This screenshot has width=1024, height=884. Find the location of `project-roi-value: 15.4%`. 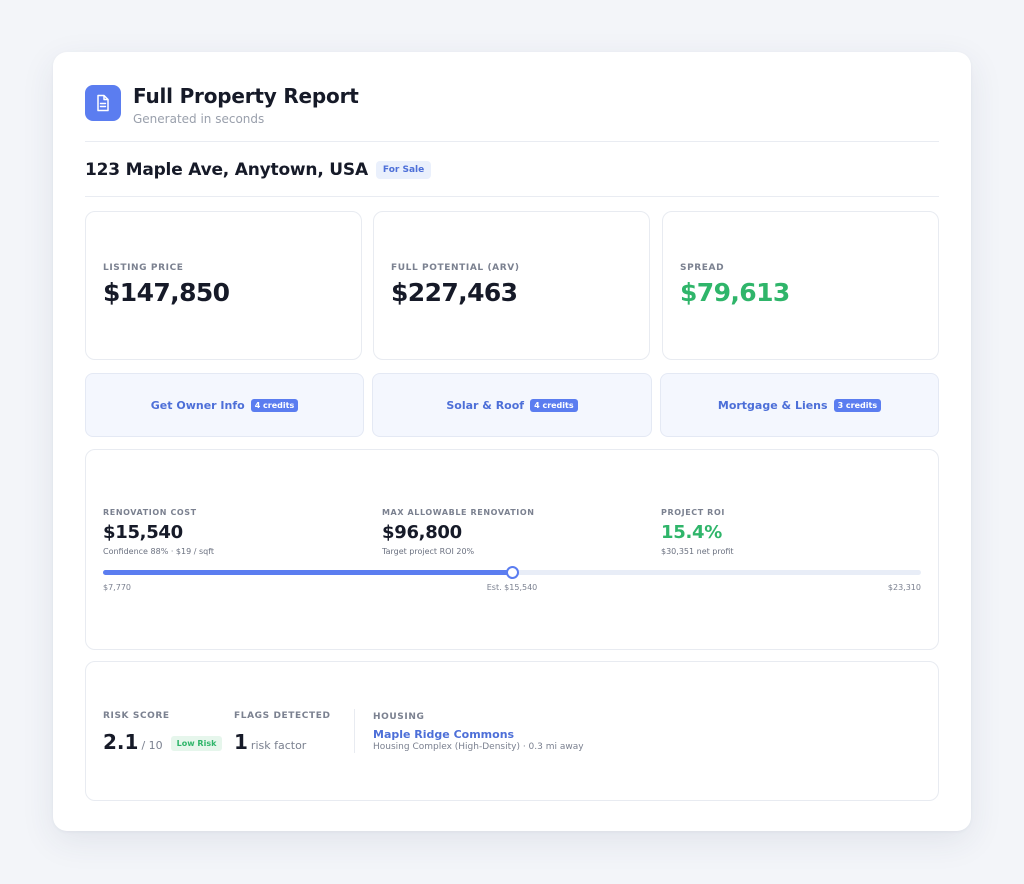

project-roi-value: 15.4% is located at coordinates (691, 532).